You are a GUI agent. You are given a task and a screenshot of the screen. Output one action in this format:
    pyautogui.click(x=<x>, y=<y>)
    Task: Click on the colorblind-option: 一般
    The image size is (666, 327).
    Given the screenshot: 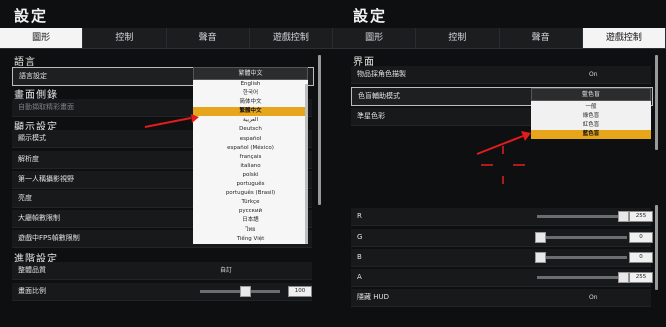 What is the action you would take?
    pyautogui.click(x=591, y=107)
    